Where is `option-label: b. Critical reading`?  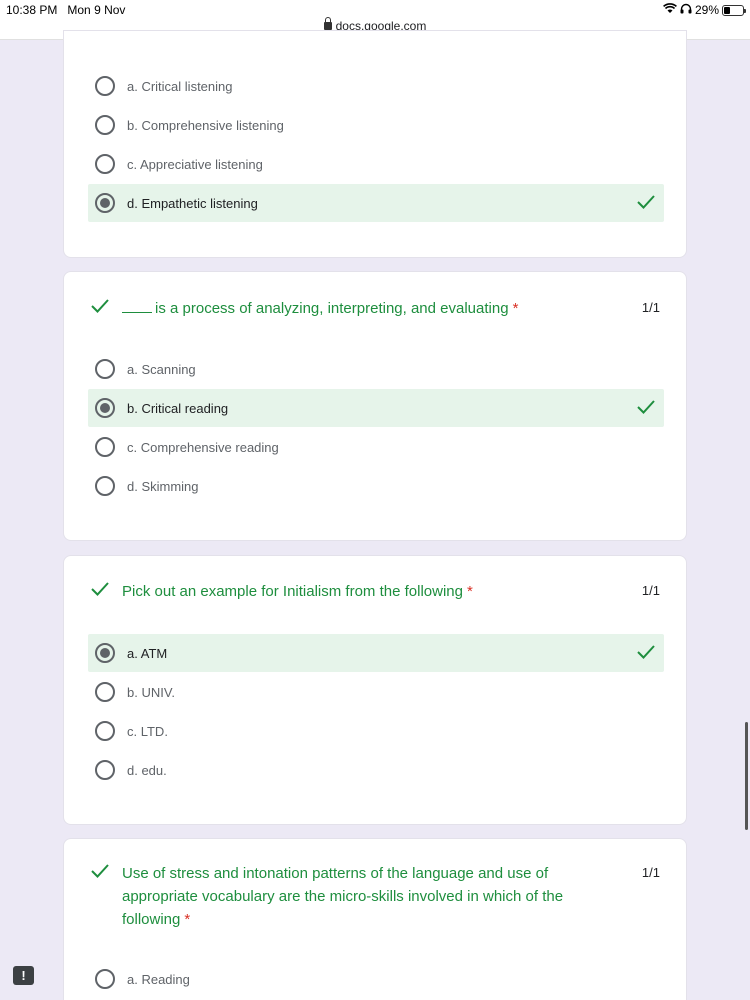
option-label: b. Critical reading is located at coordinates (178, 408).